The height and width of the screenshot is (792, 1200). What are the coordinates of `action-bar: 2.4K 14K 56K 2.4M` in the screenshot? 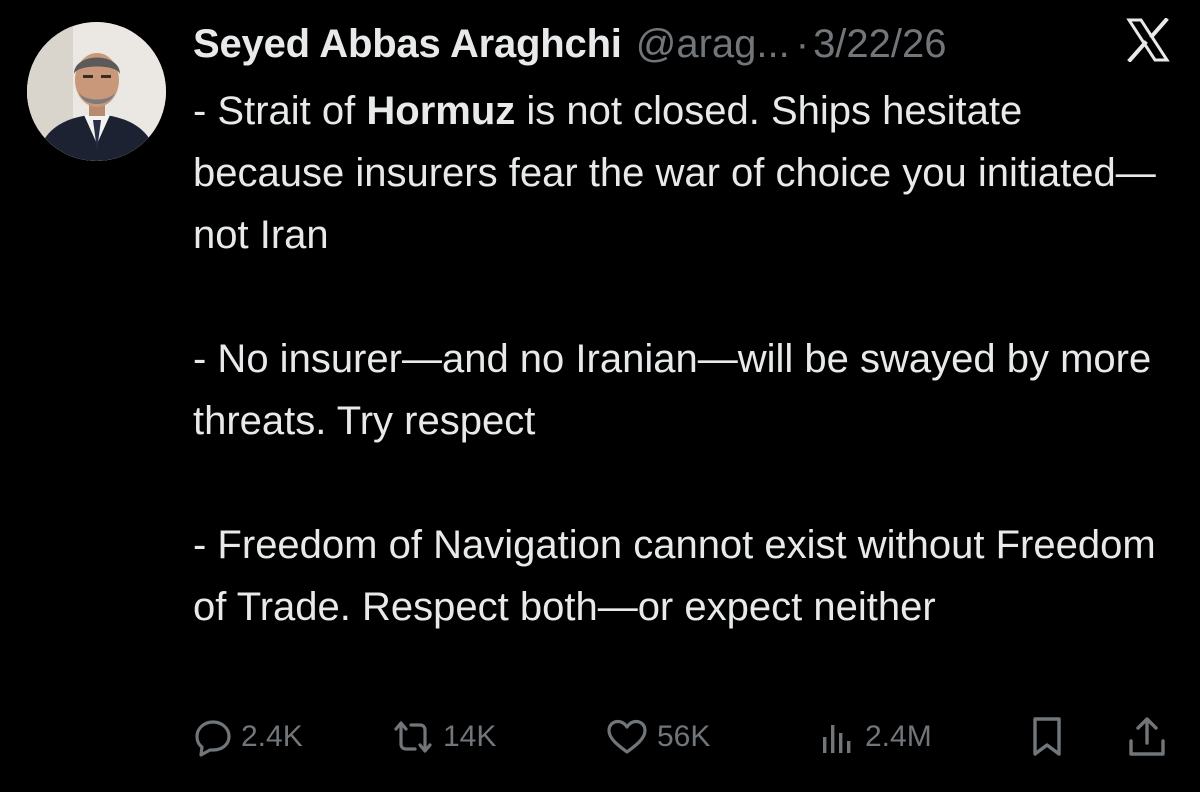 It's located at (683, 737).